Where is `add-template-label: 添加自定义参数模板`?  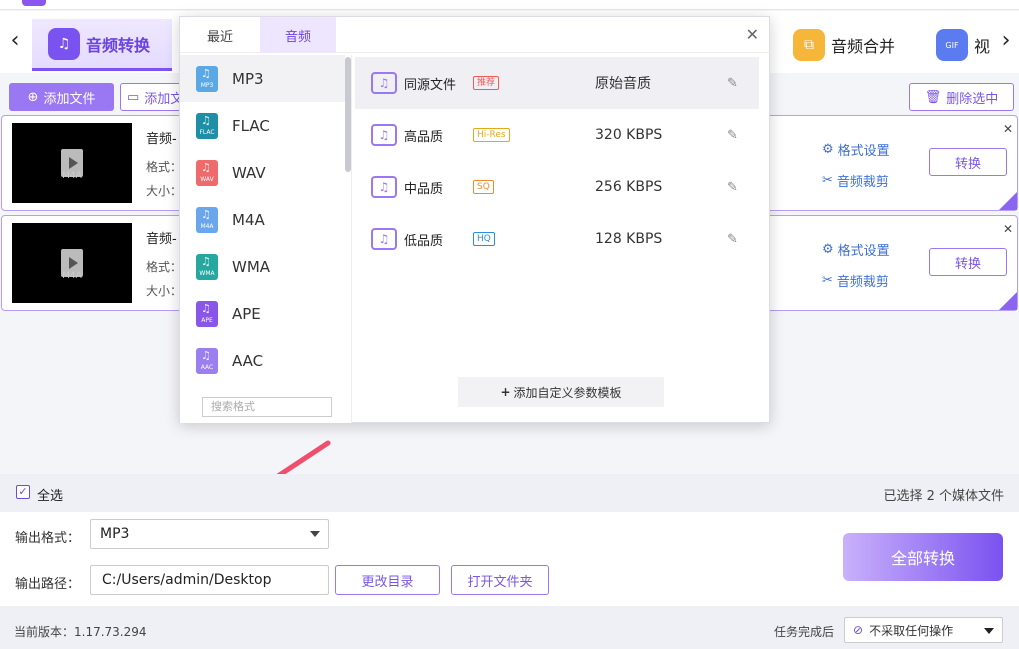 add-template-label: 添加自定义参数模板 is located at coordinates (567, 392).